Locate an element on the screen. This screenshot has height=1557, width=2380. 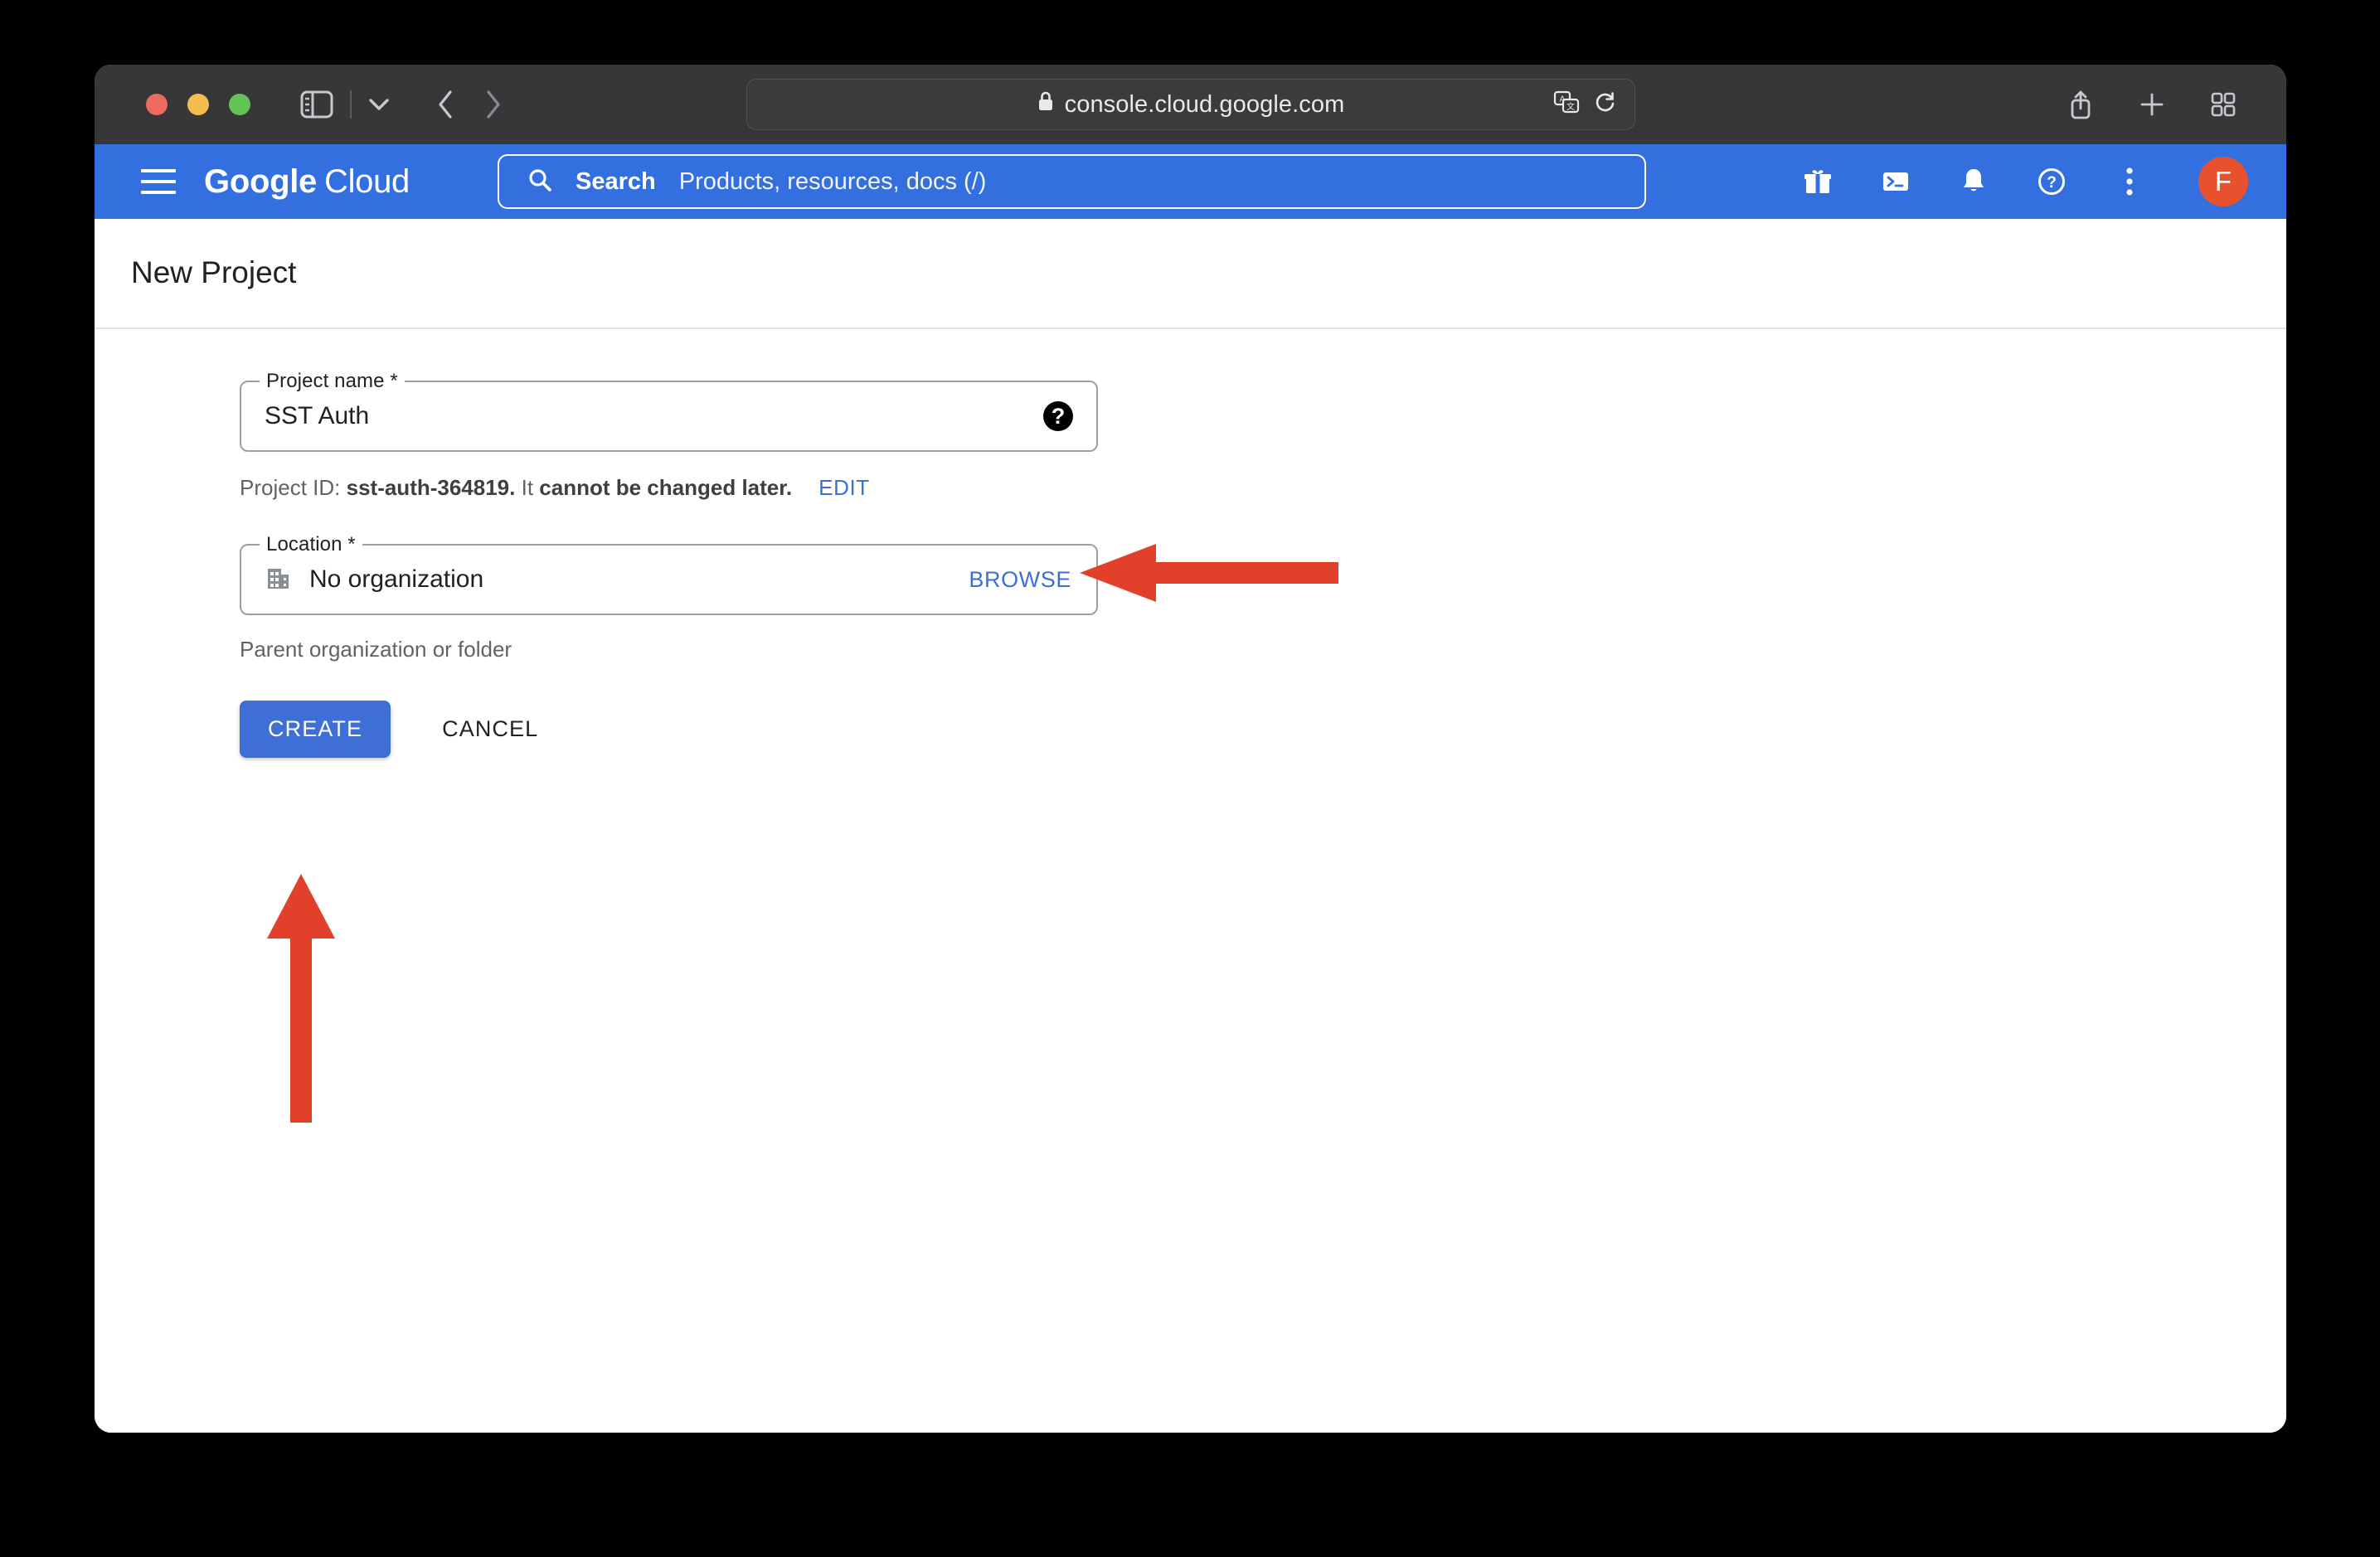
browse-button: BROWSE is located at coordinates (1020, 580).